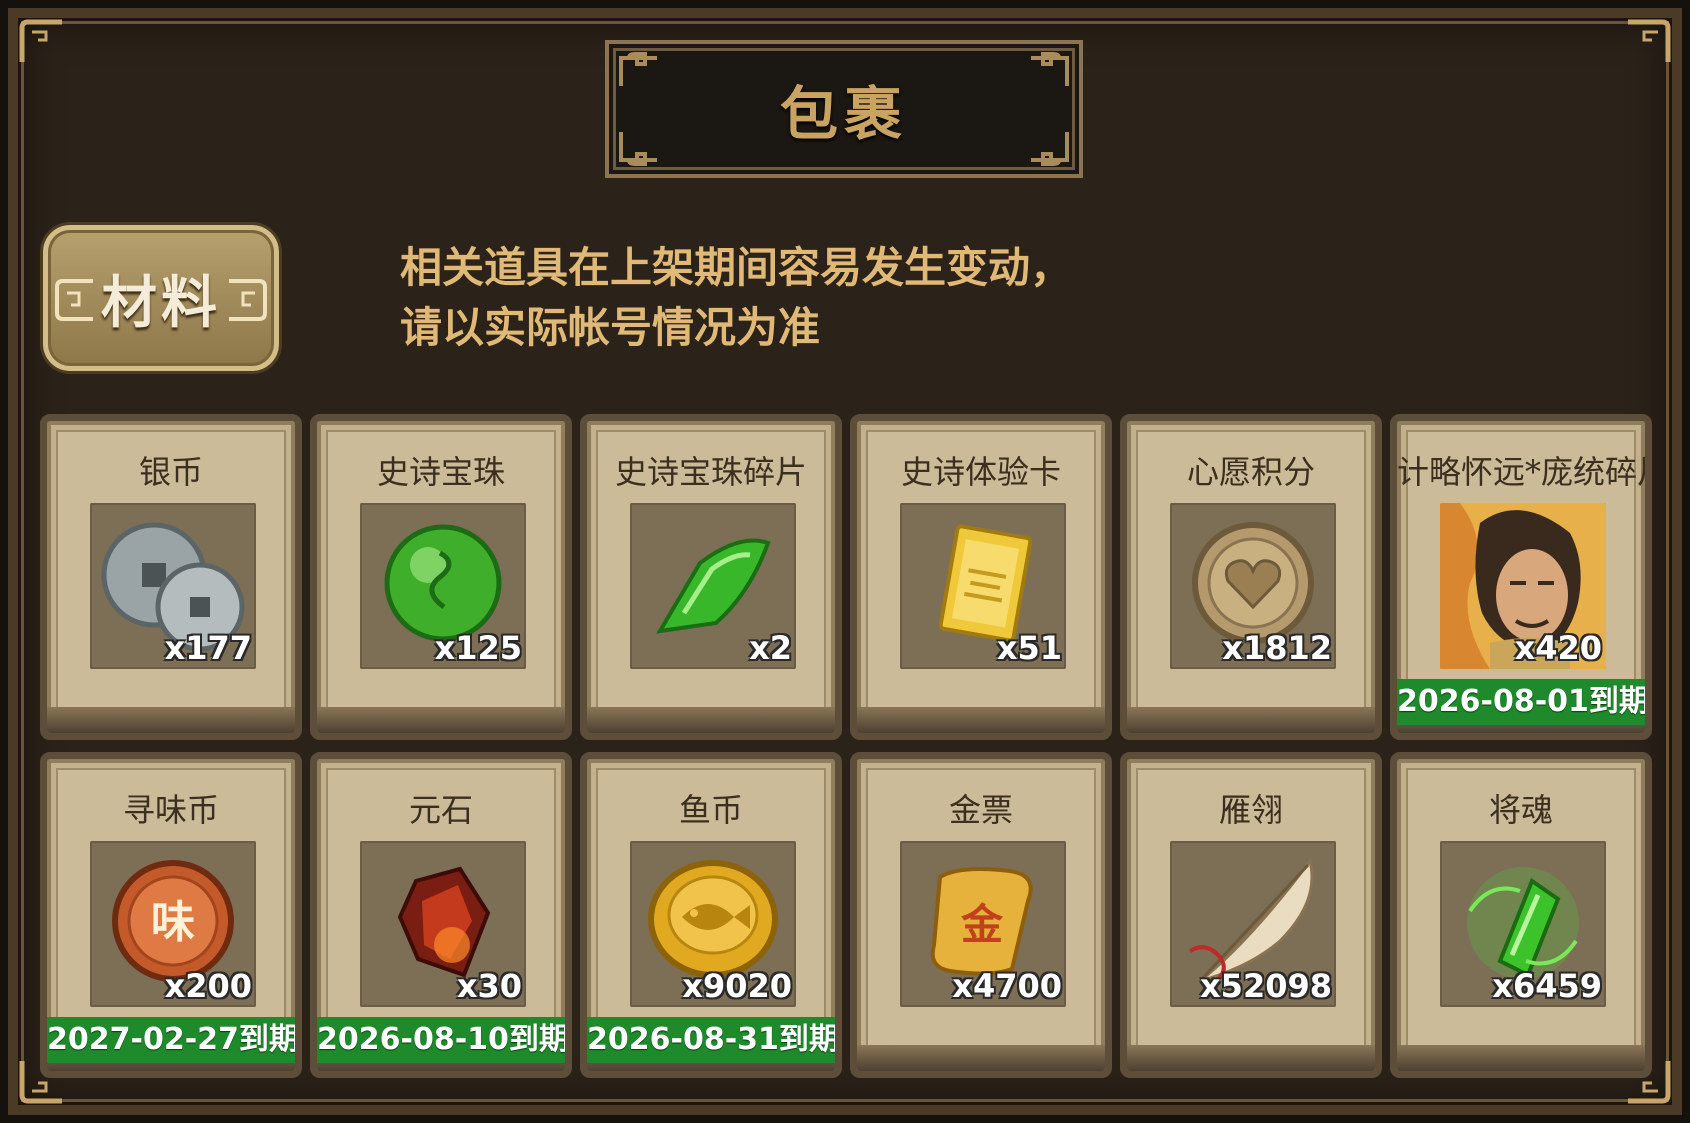 The height and width of the screenshot is (1123, 1690). What do you see at coordinates (1253, 924) in the screenshot?
I see `feather-icon: x52098` at bounding box center [1253, 924].